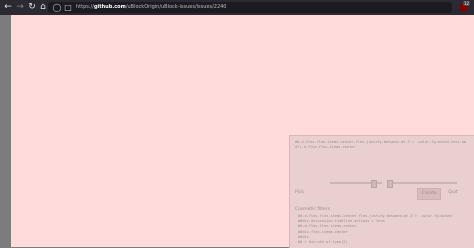 This screenshot has width=474, height=248. What do you see at coordinates (374, 184) in the screenshot?
I see `specificity-slider-thumb` at bounding box center [374, 184].